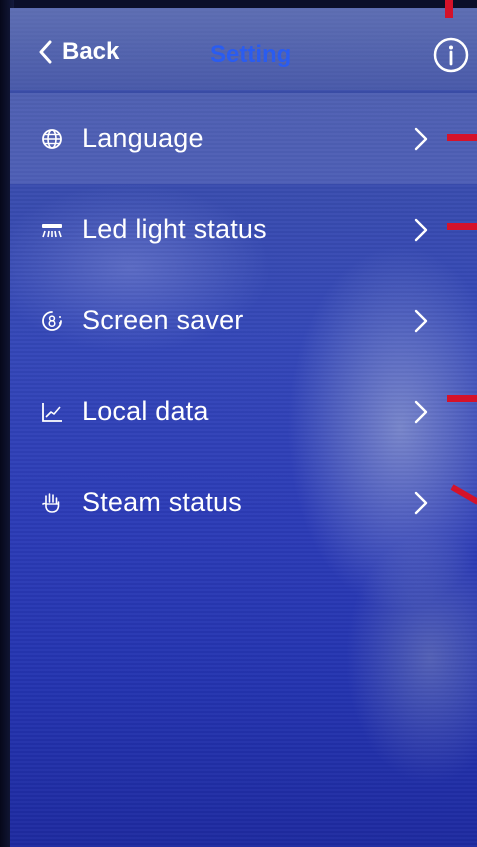  I want to click on chevron-left-icon, so click(45, 52).